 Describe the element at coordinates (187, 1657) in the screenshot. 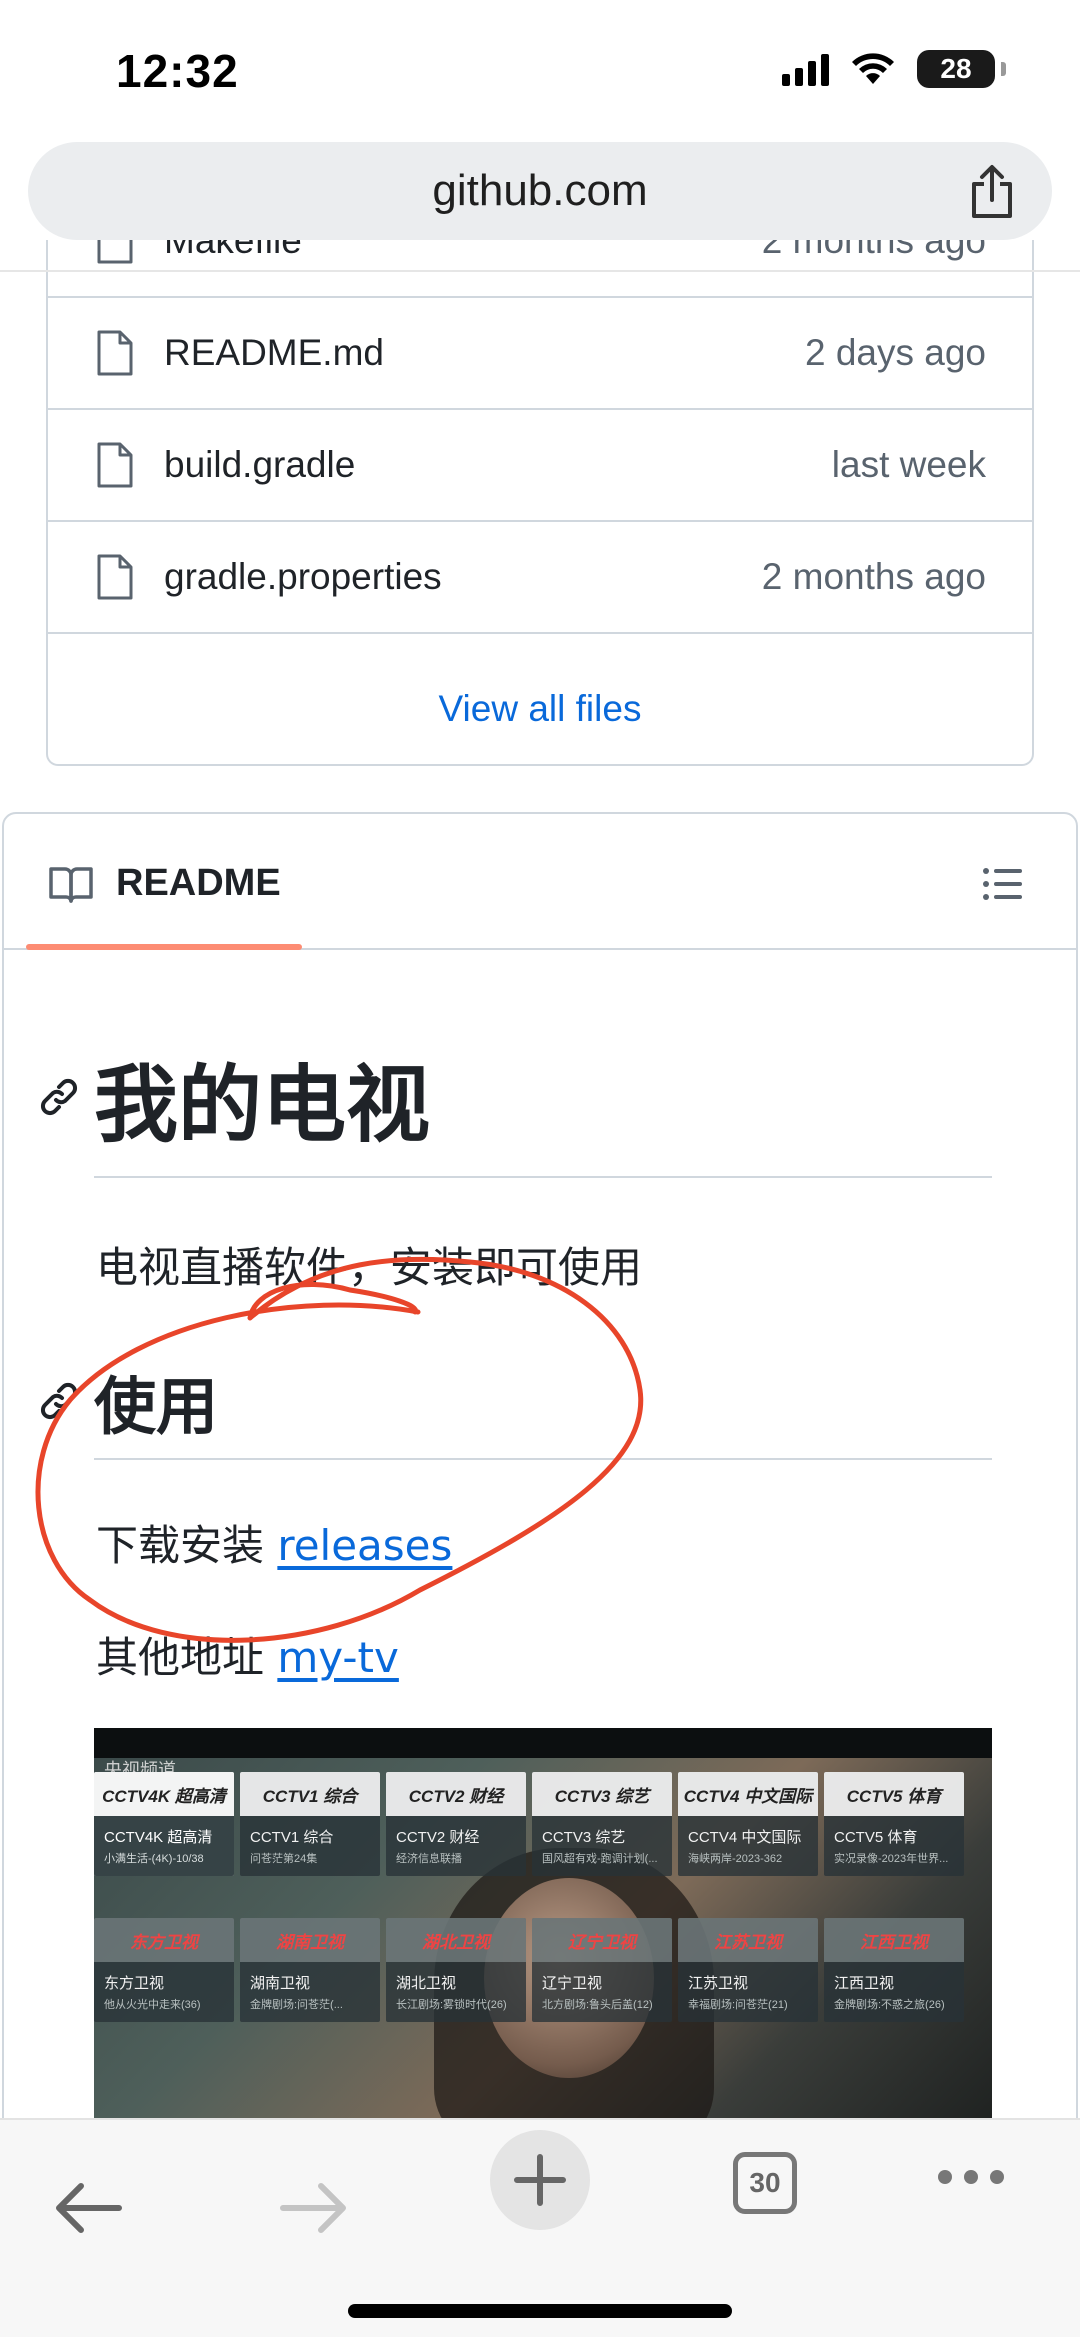

I see `other-address-label: 其他地址` at that location.